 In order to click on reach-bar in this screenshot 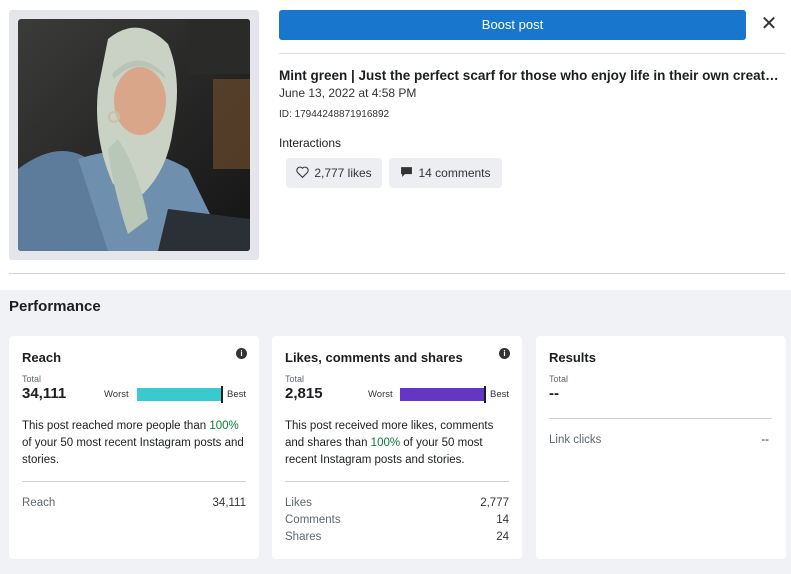, I will do `click(180, 394)`.